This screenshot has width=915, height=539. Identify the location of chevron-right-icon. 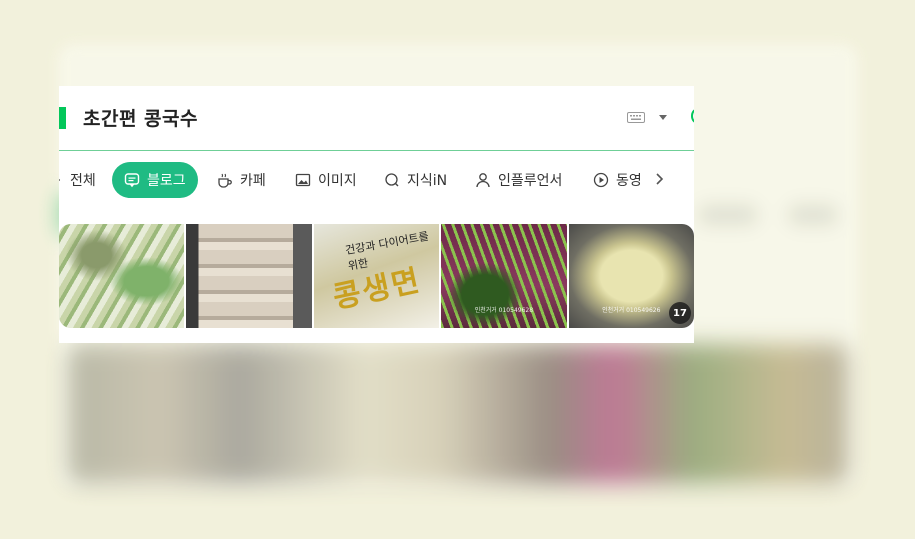
(659, 179).